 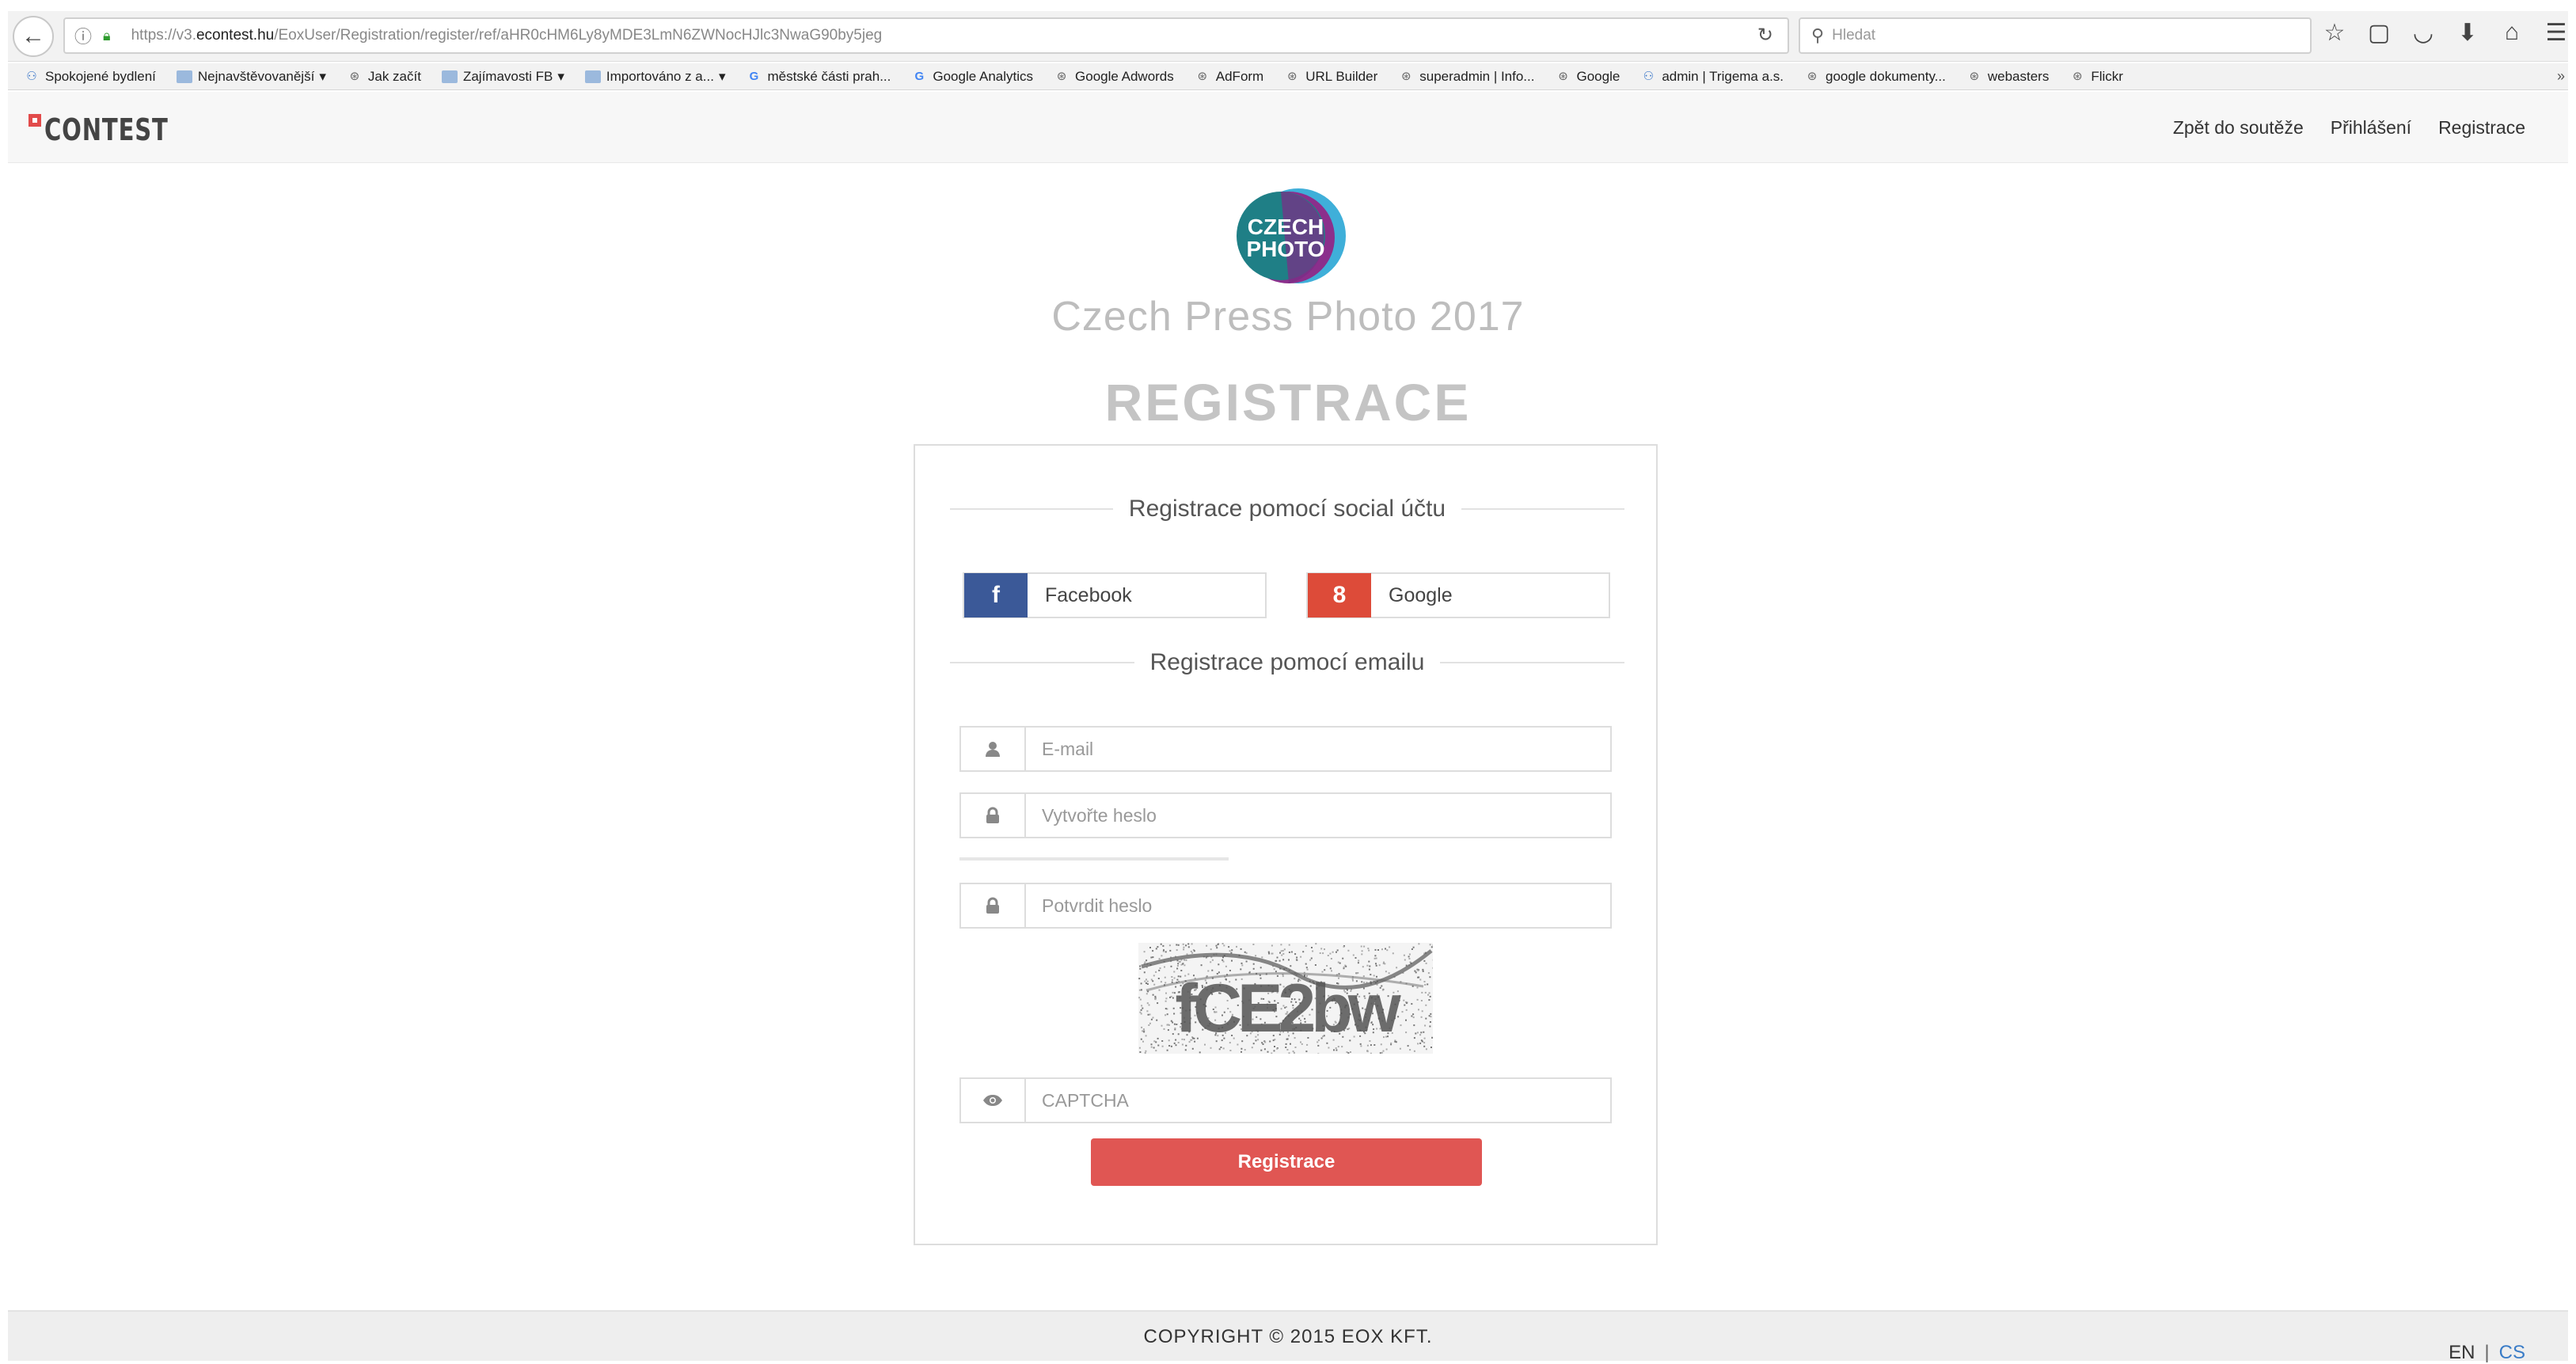 What do you see at coordinates (1286, 1162) in the screenshot?
I see `register-submit-button: Registrace` at bounding box center [1286, 1162].